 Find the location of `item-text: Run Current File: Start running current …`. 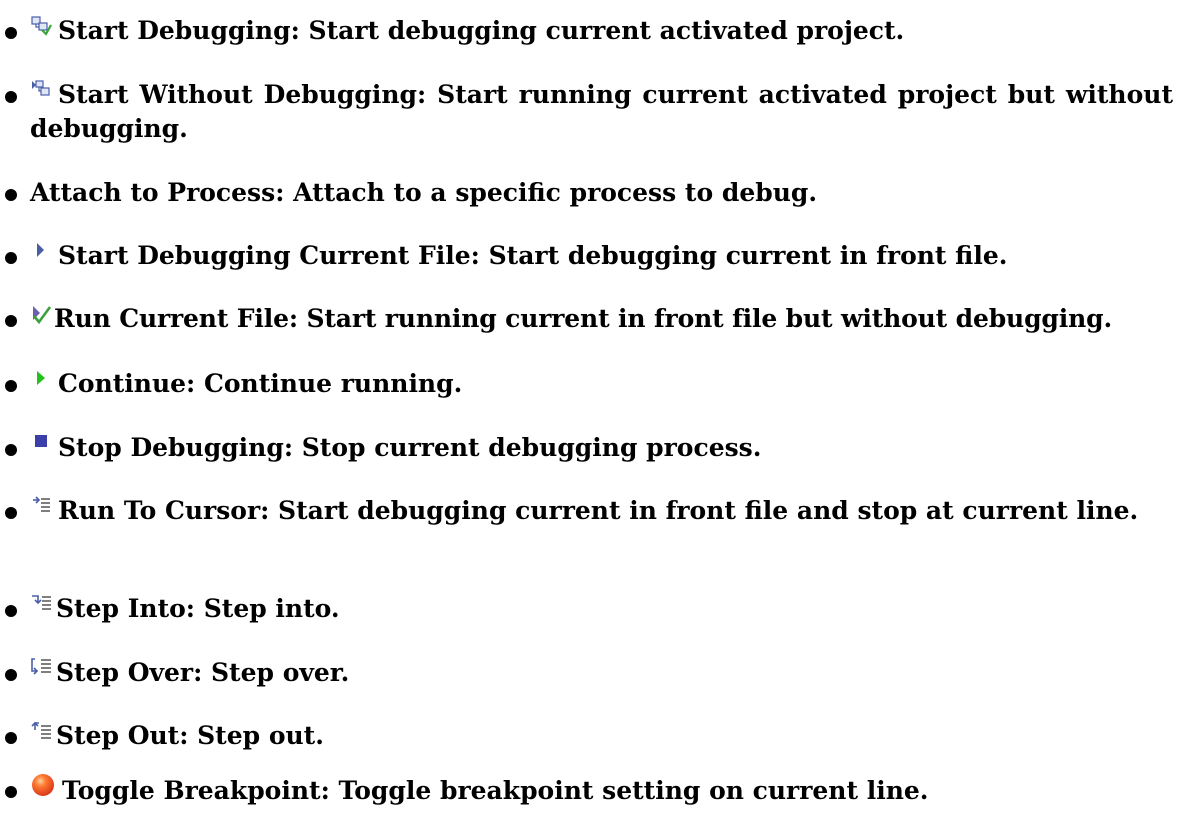

item-text: Run Current File: Start running current … is located at coordinates (583, 318).